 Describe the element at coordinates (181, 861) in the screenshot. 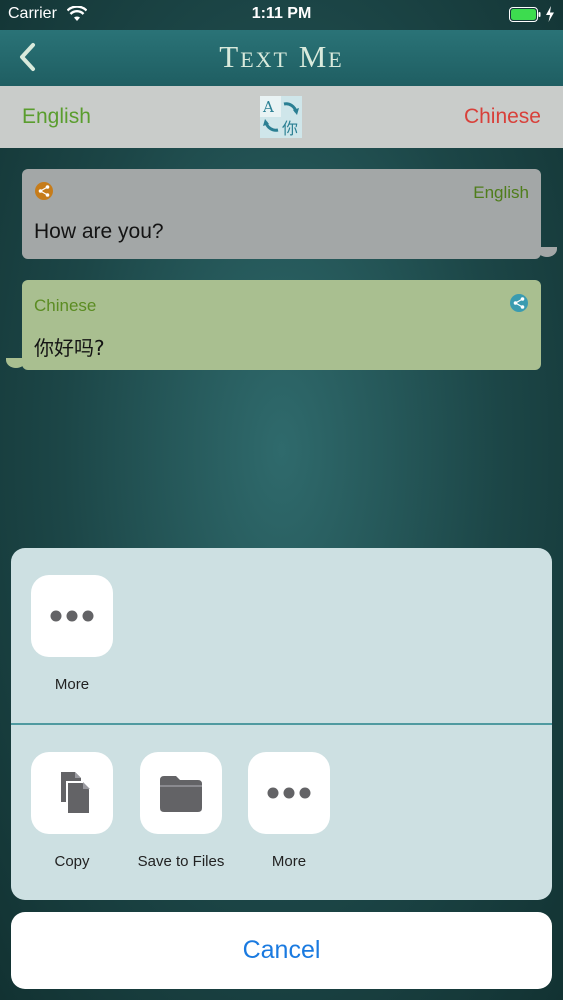

I see `share-item-label: Save to Files` at that location.